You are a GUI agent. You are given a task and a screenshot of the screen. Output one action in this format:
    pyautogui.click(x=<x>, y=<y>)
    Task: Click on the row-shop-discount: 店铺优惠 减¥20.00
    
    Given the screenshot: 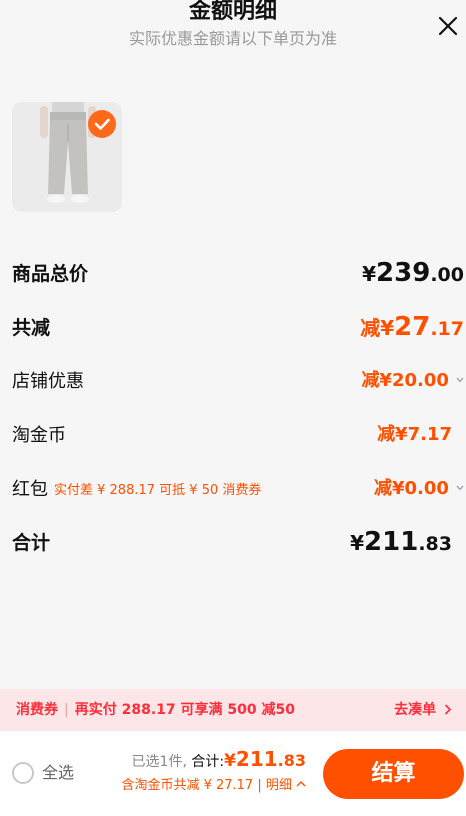 What is the action you would take?
    pyautogui.click(x=238, y=382)
    